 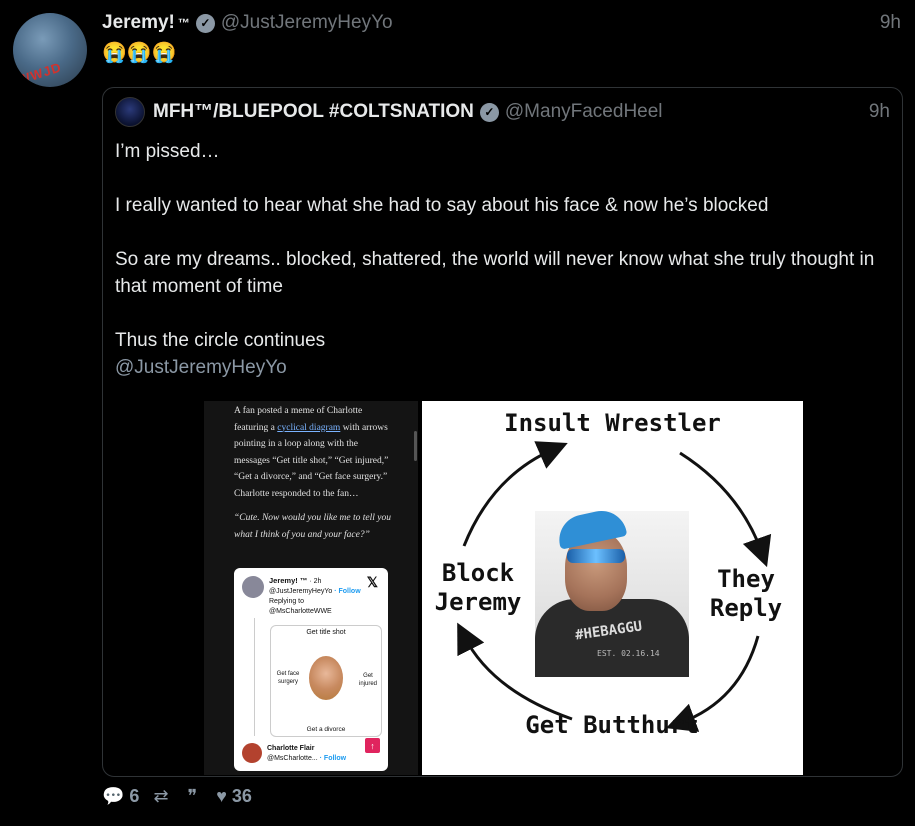 What do you see at coordinates (584, 112) in the screenshot?
I see `quote-author-handle: @ManyFacedHeel` at bounding box center [584, 112].